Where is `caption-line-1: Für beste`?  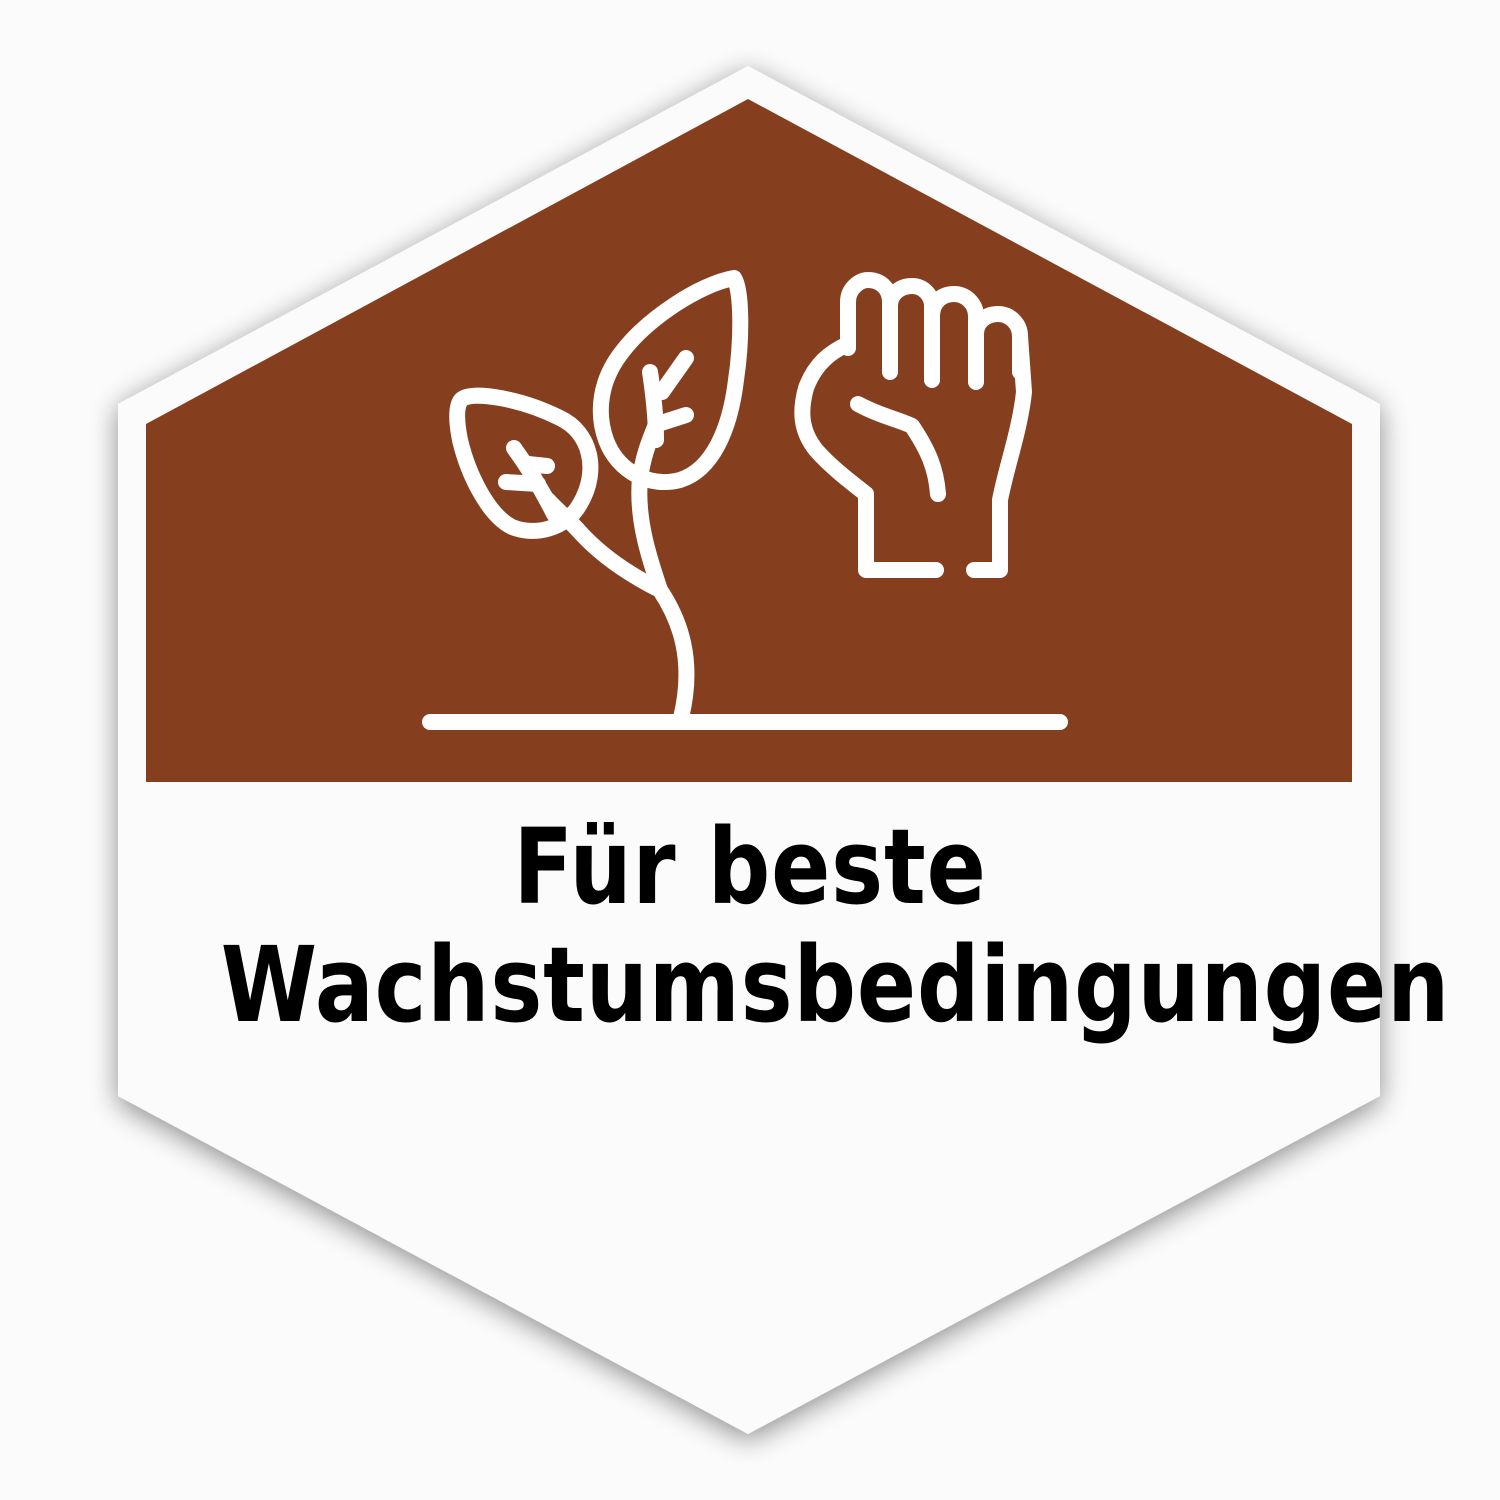 caption-line-1: Für beste is located at coordinates (750, 867).